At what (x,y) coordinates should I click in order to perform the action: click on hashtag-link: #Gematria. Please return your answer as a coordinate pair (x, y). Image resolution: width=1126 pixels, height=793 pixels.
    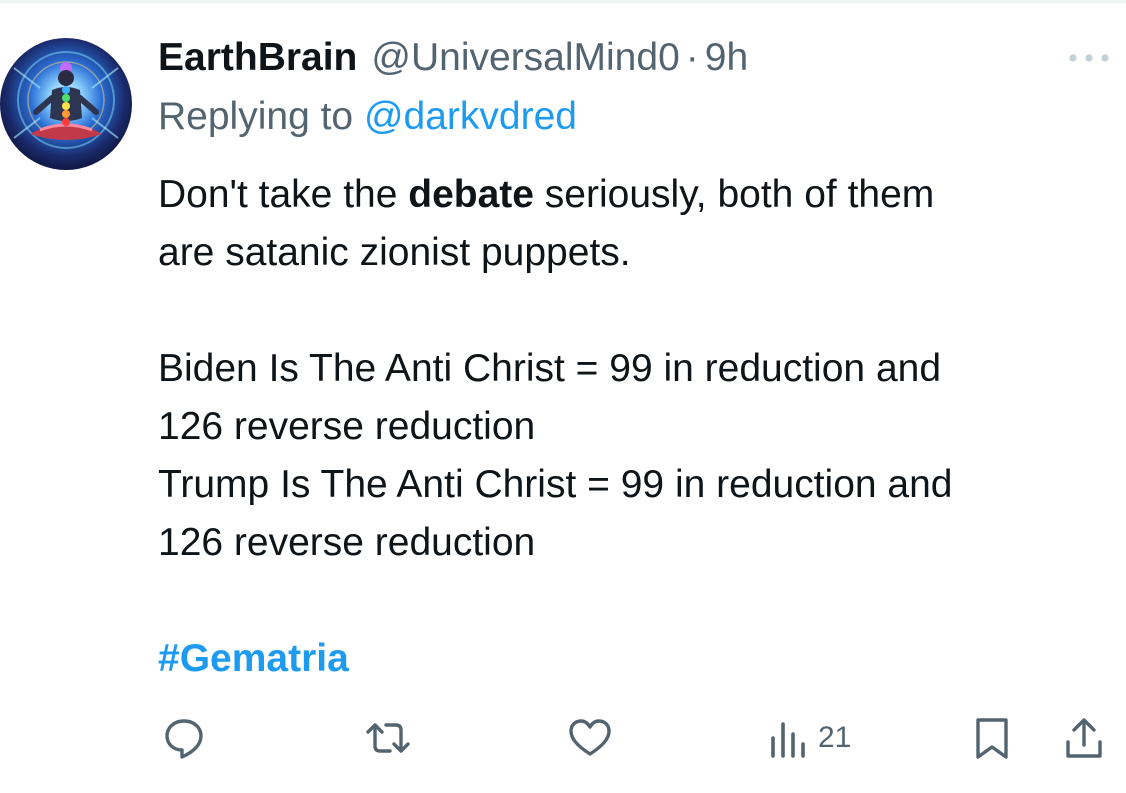
    Looking at the image, I should click on (253, 658).